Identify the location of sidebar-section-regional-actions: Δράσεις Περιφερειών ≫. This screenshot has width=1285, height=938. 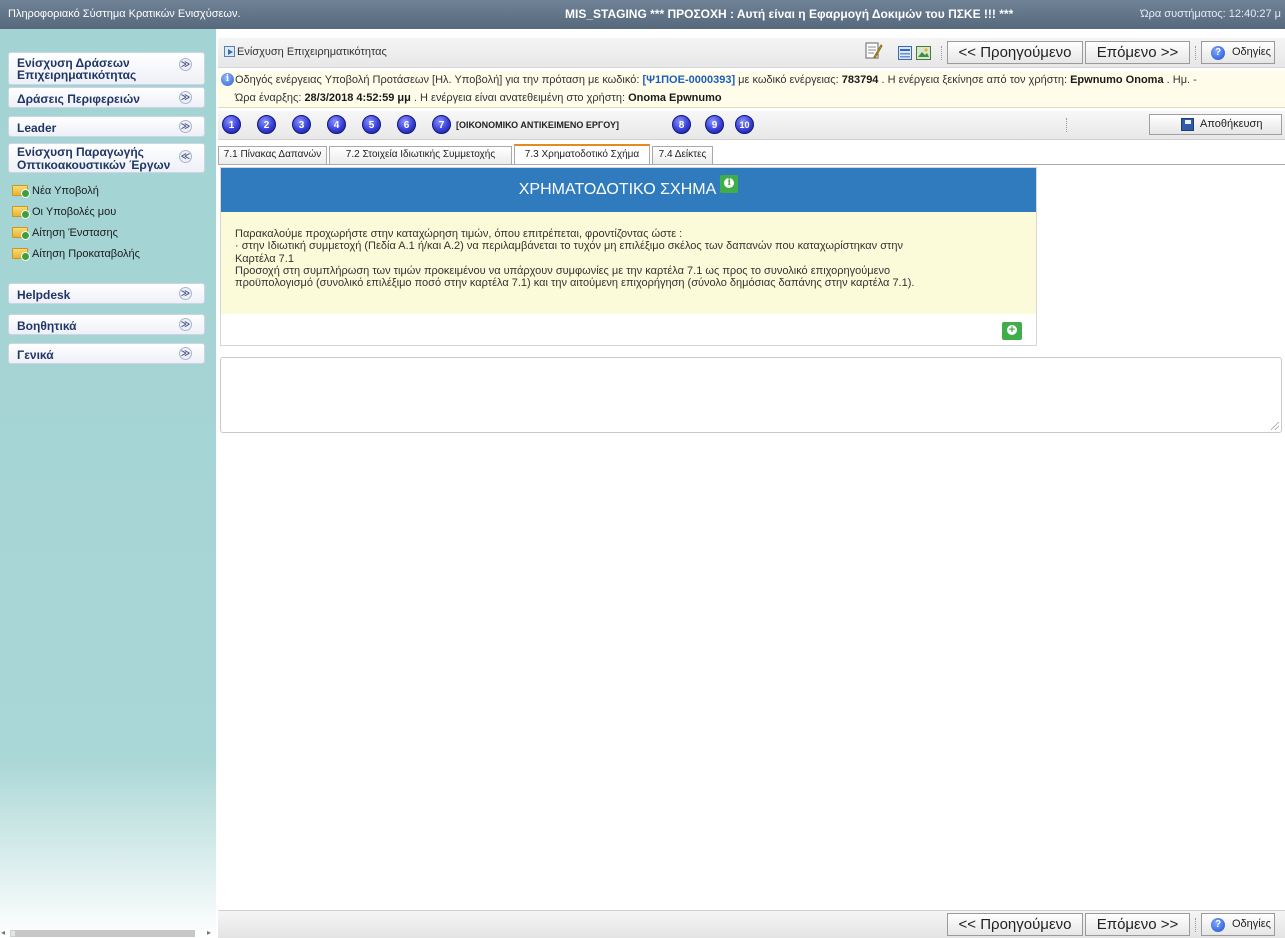
(106, 97).